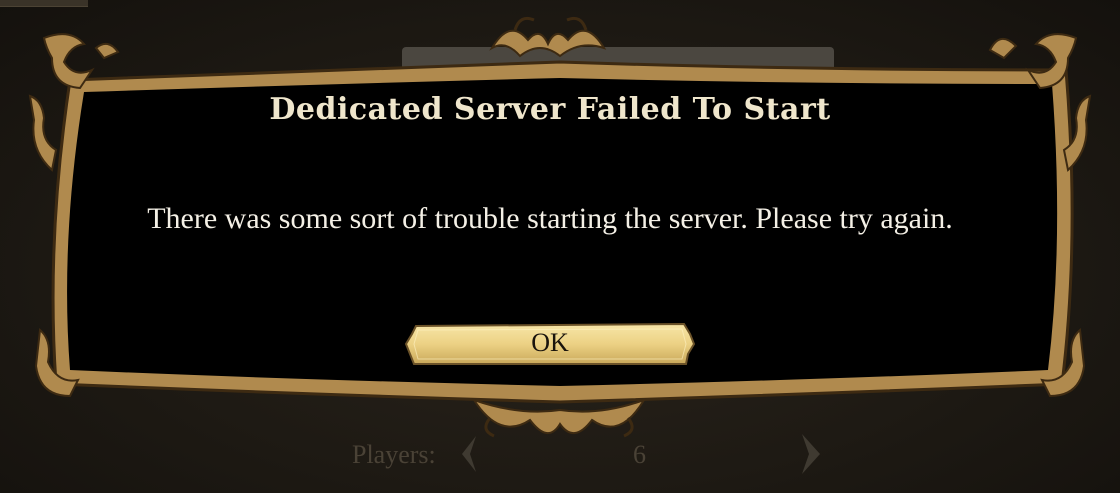 The image size is (1120, 493). What do you see at coordinates (550, 109) in the screenshot?
I see `dialog-title: Dedicated Server Failed To Start` at bounding box center [550, 109].